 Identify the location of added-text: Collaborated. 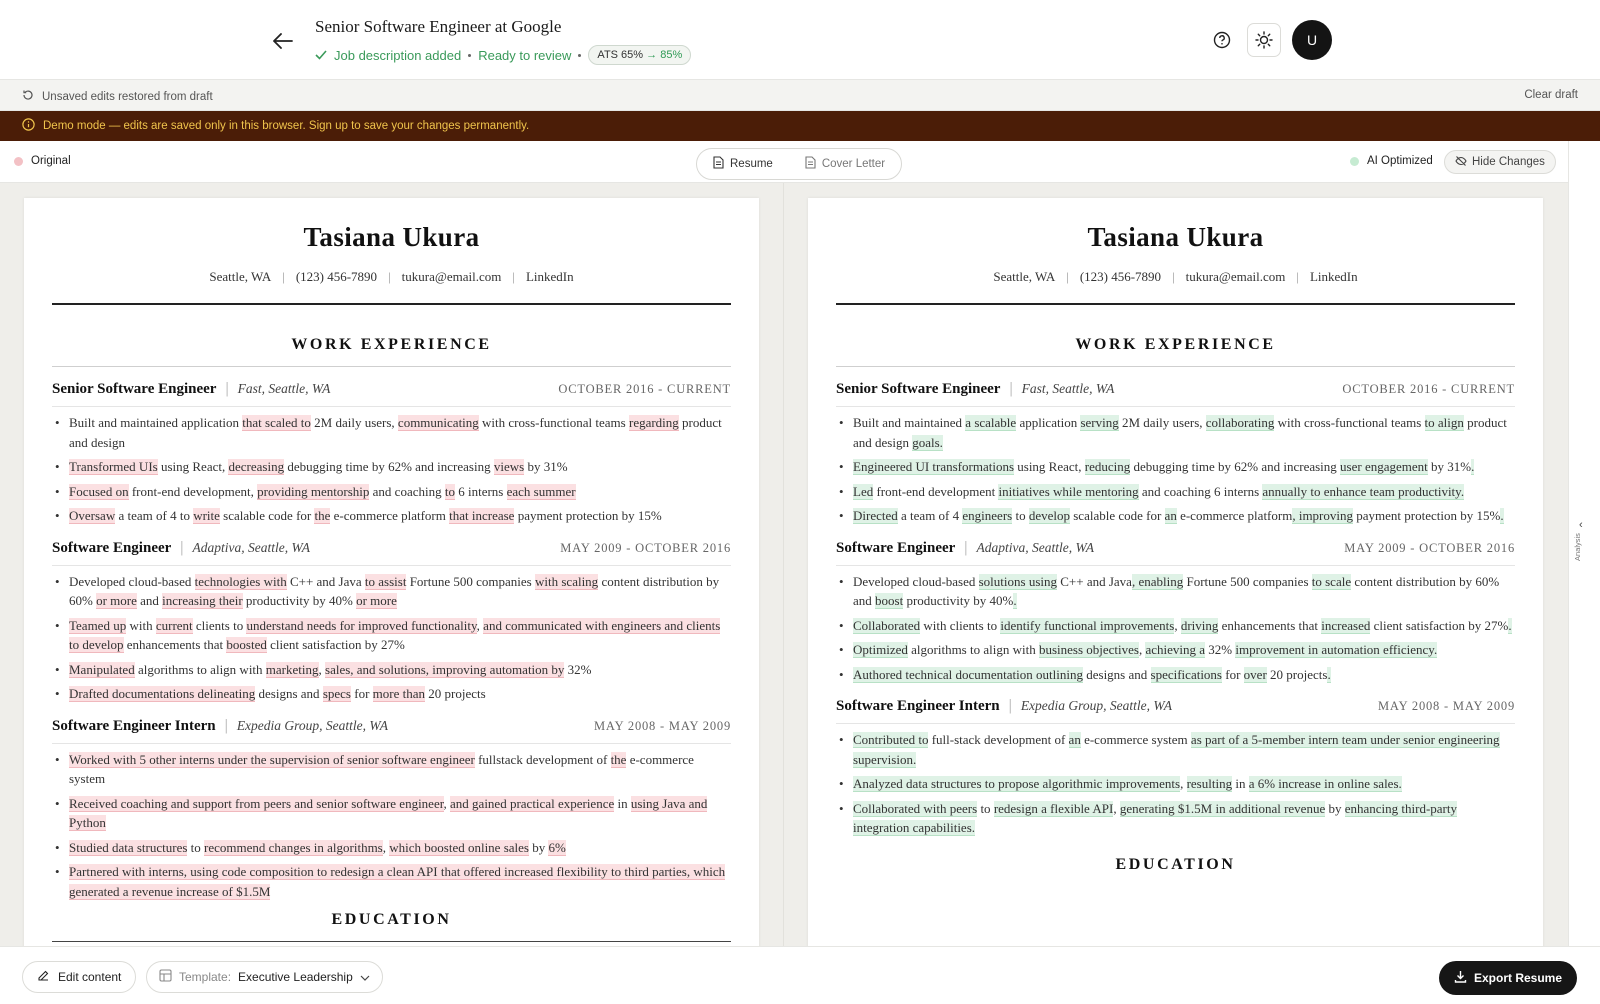
(887, 625).